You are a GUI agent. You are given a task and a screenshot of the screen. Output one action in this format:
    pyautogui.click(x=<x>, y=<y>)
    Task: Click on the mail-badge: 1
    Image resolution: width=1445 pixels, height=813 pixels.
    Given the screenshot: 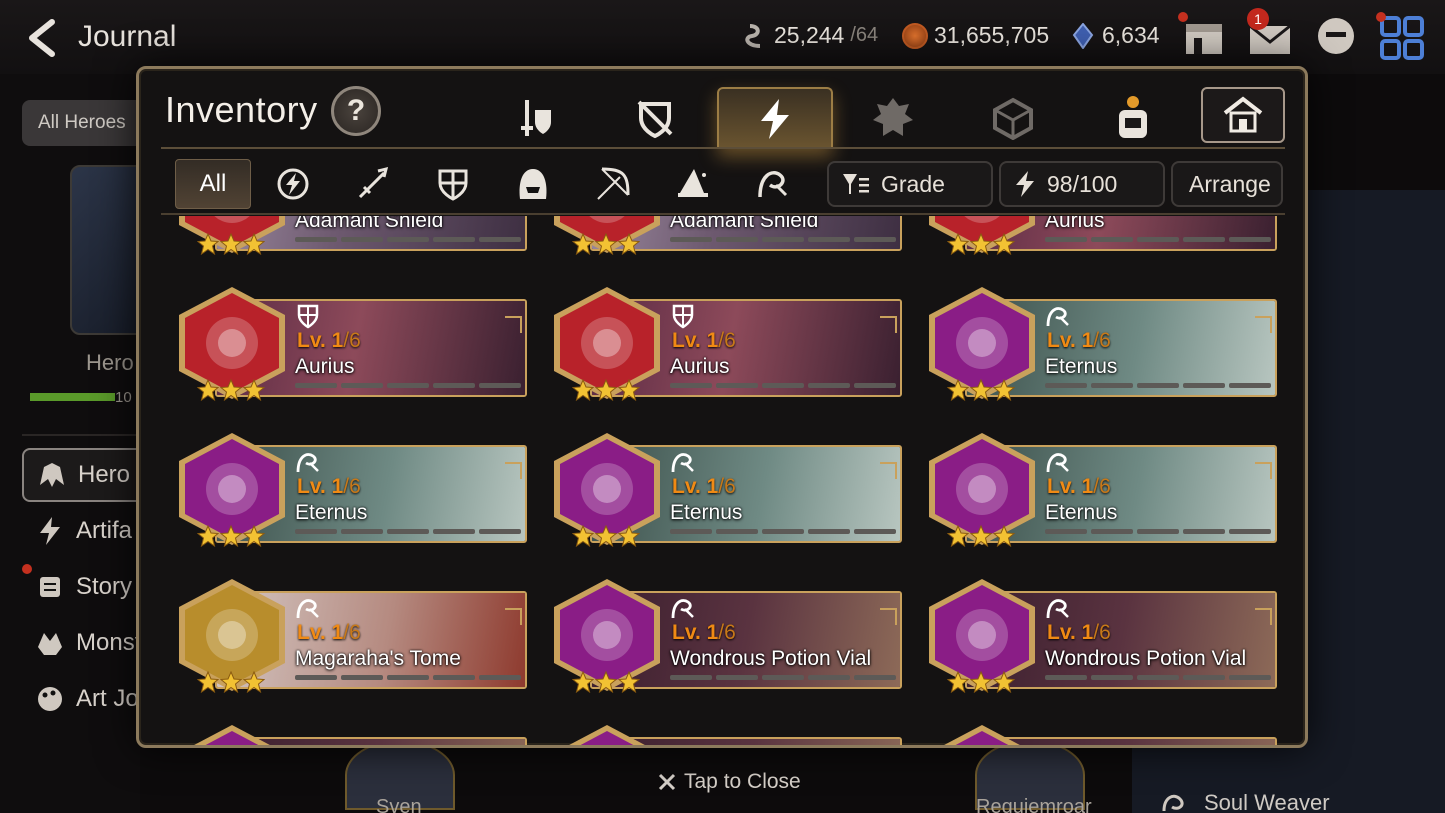 What is the action you would take?
    pyautogui.click(x=1258, y=19)
    